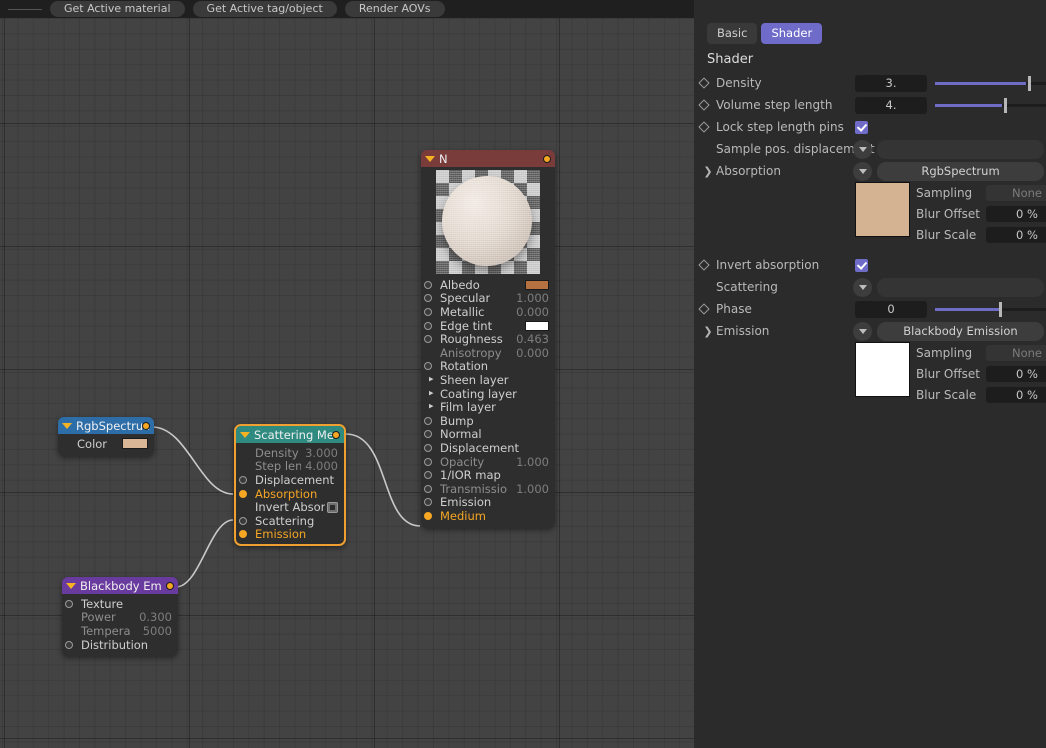 The width and height of the screenshot is (1046, 748). What do you see at coordinates (319, 466) in the screenshot?
I see `row-value: 4.000` at bounding box center [319, 466].